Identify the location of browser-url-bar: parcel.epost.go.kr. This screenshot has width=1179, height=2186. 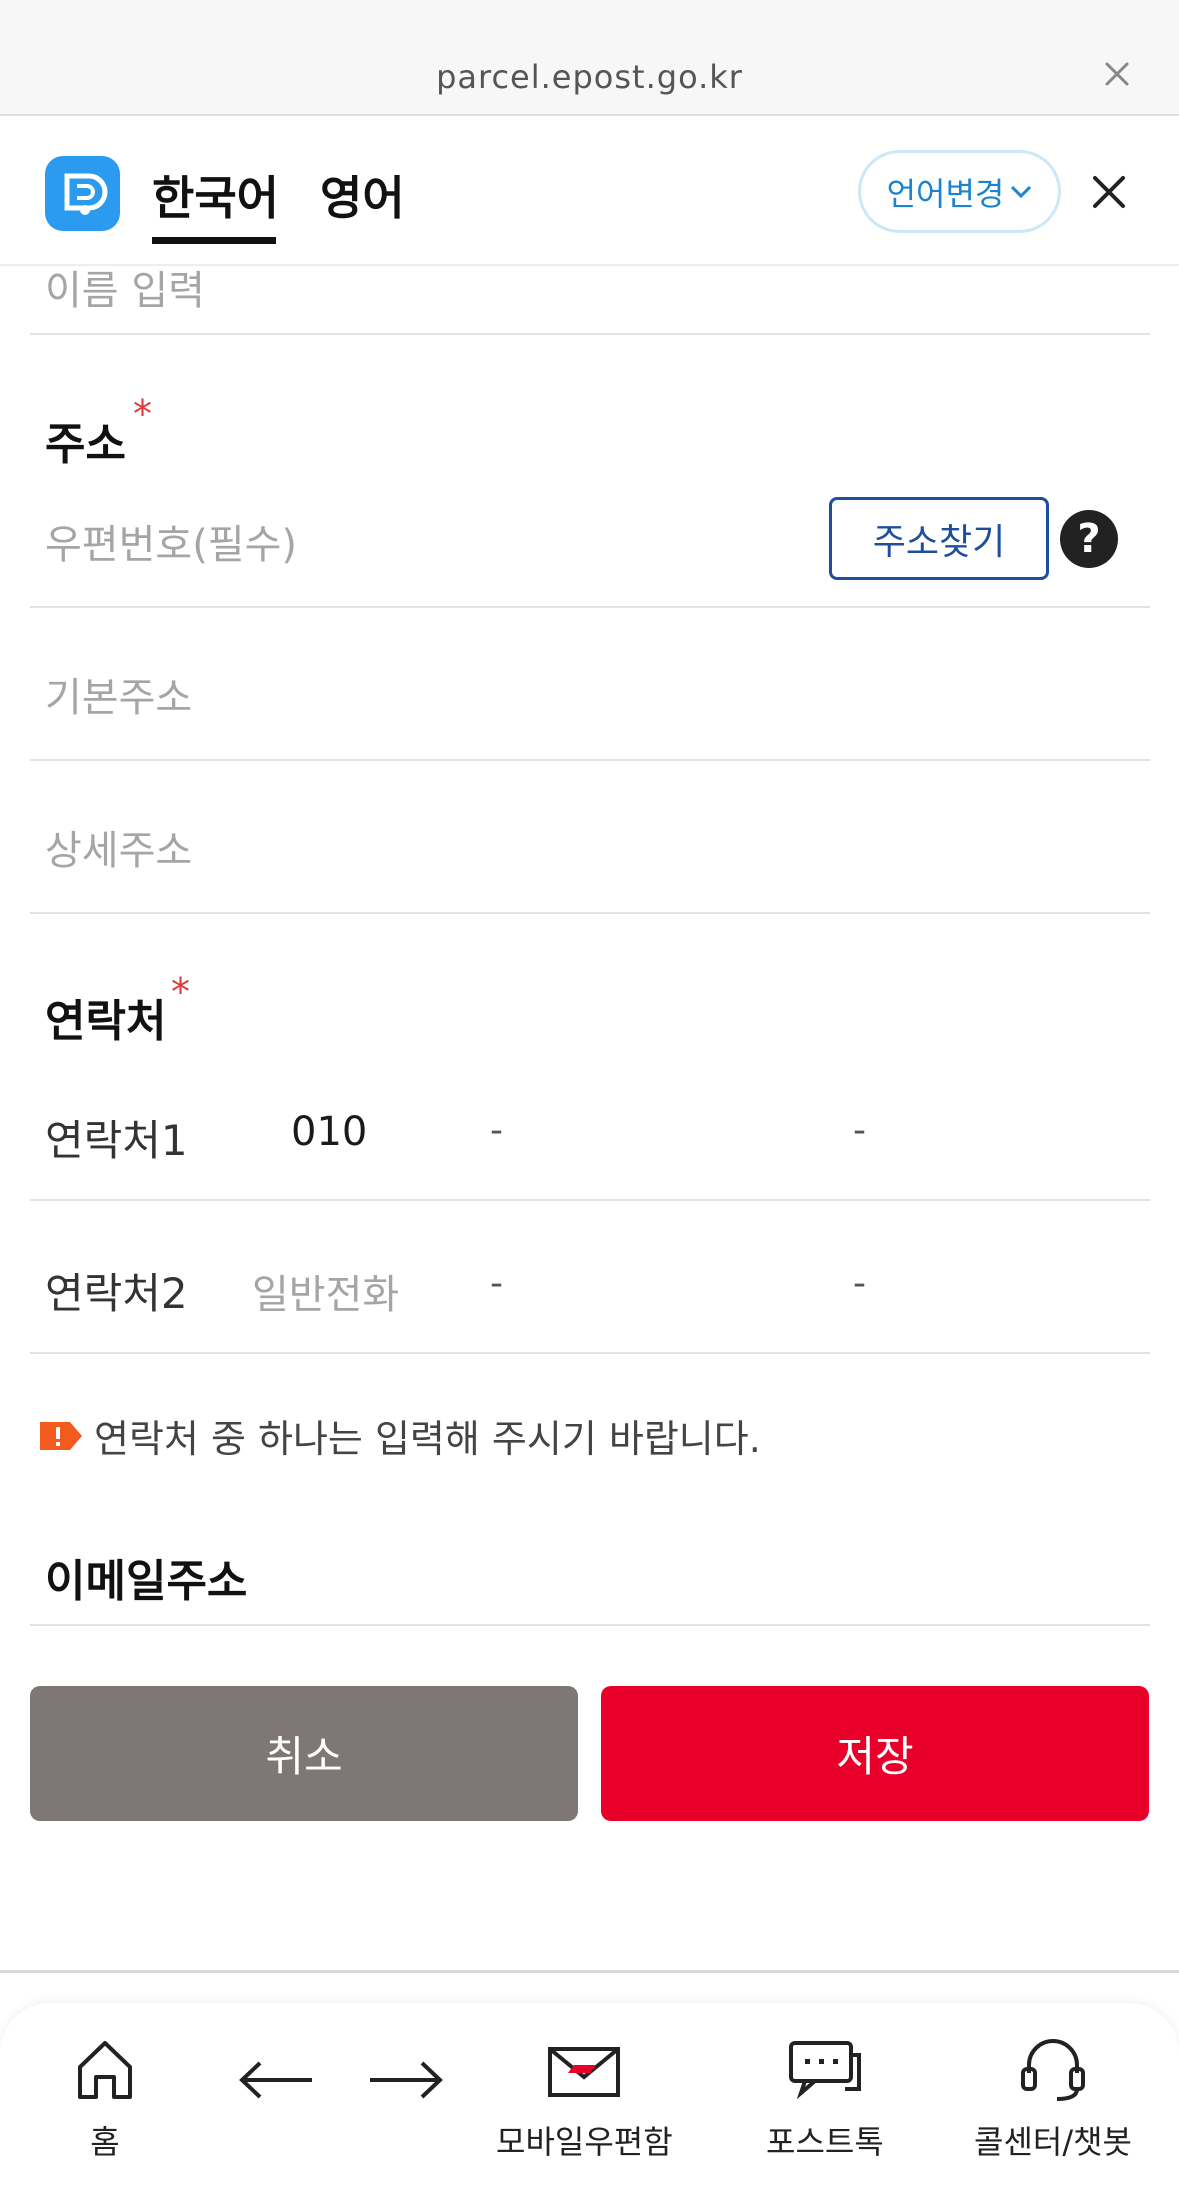
(589, 58).